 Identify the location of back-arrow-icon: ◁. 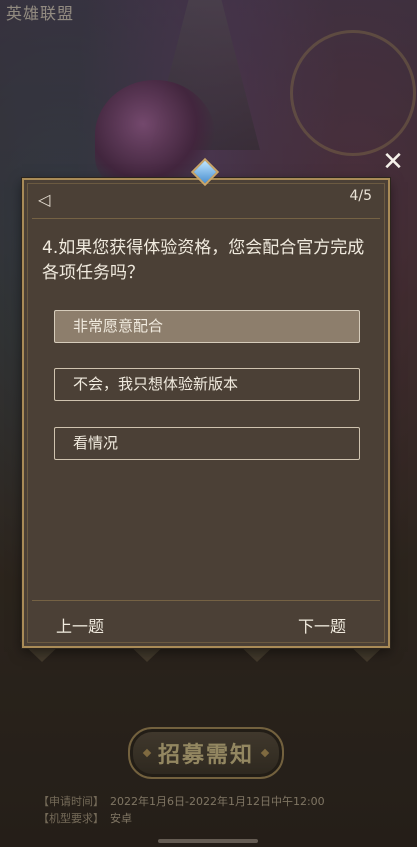
(44, 199).